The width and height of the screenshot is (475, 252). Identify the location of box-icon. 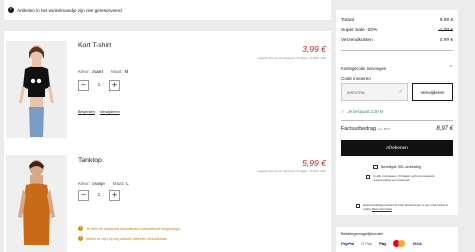
(368, 177).